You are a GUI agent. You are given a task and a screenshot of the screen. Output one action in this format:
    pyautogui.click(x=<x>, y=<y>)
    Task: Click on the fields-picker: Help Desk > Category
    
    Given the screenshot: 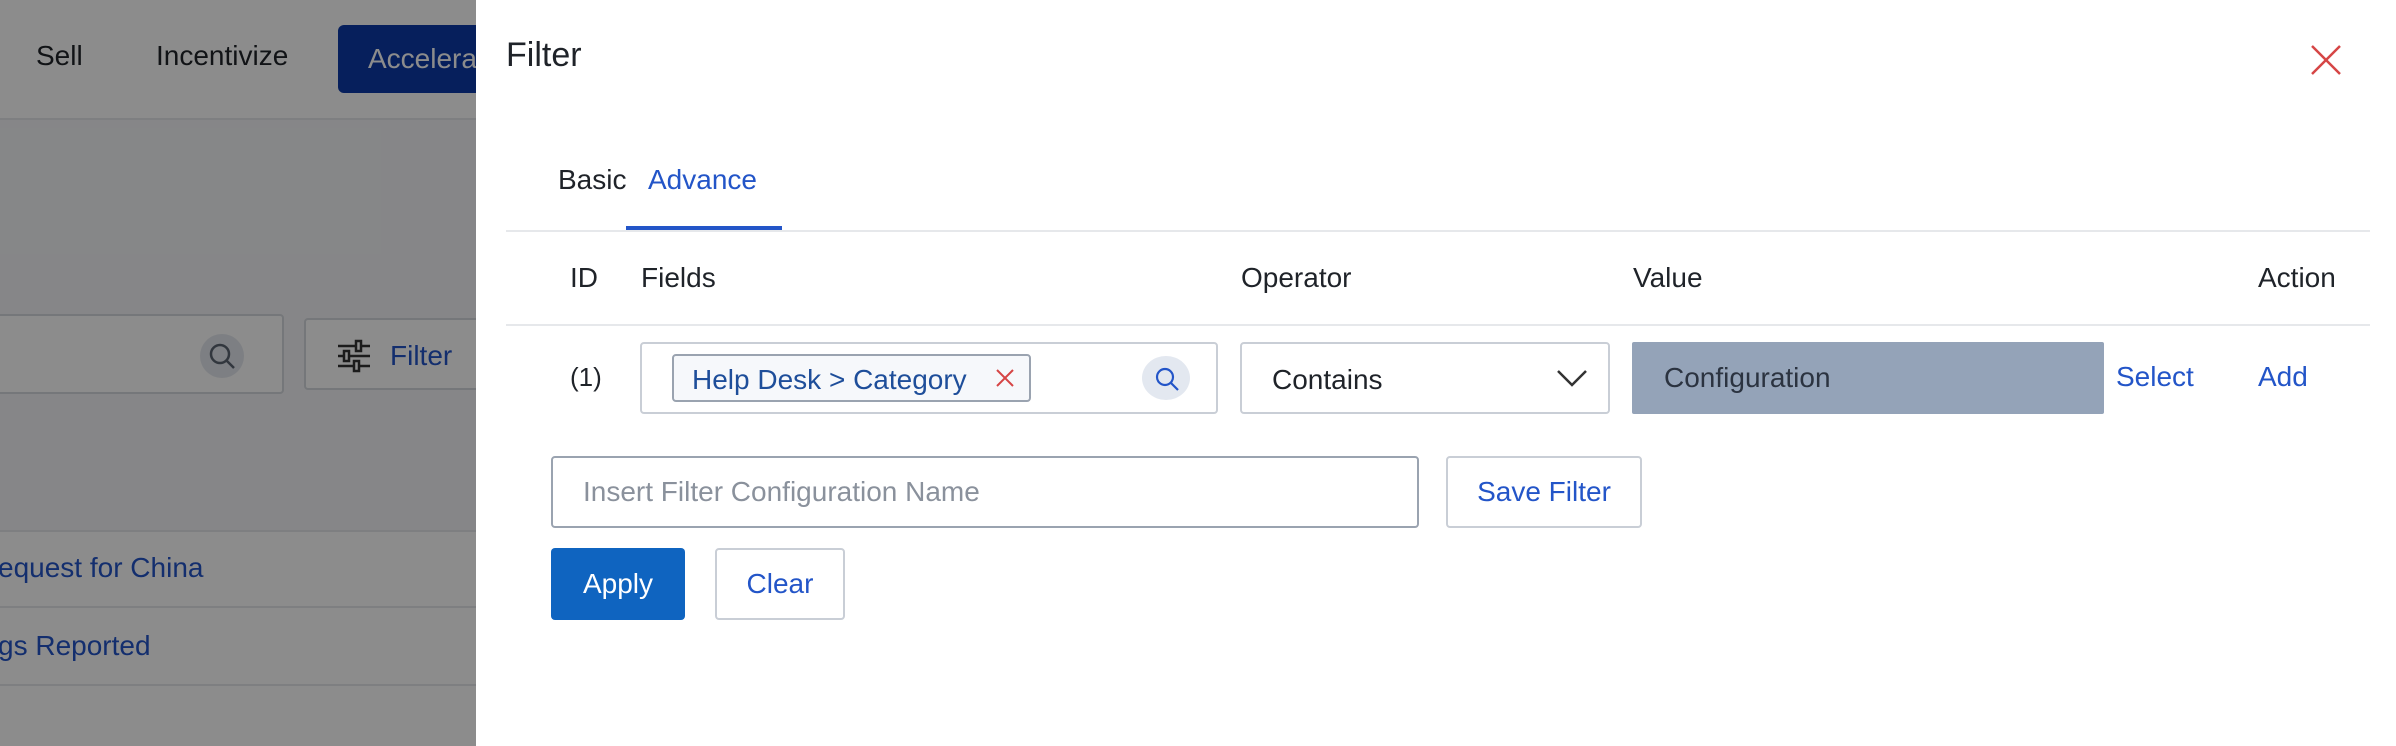 What is the action you would take?
    pyautogui.click(x=929, y=378)
    